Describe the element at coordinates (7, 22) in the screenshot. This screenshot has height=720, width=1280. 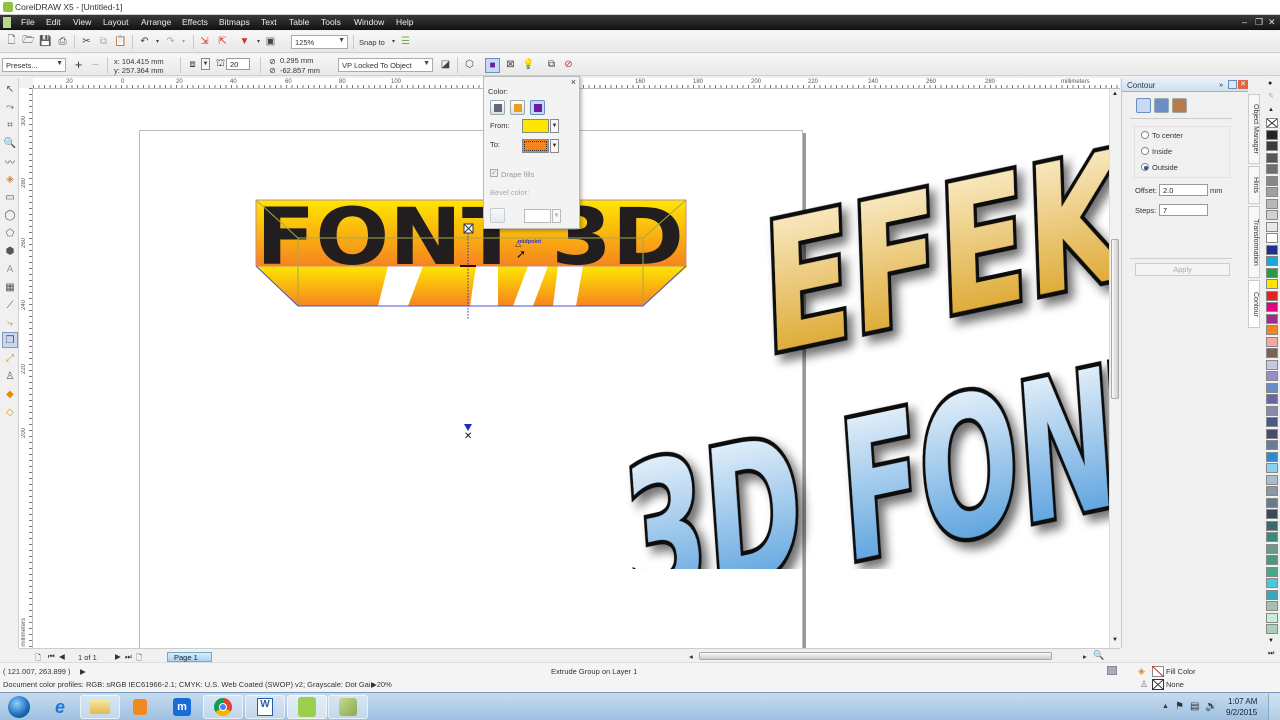
I see `document-icon` at that location.